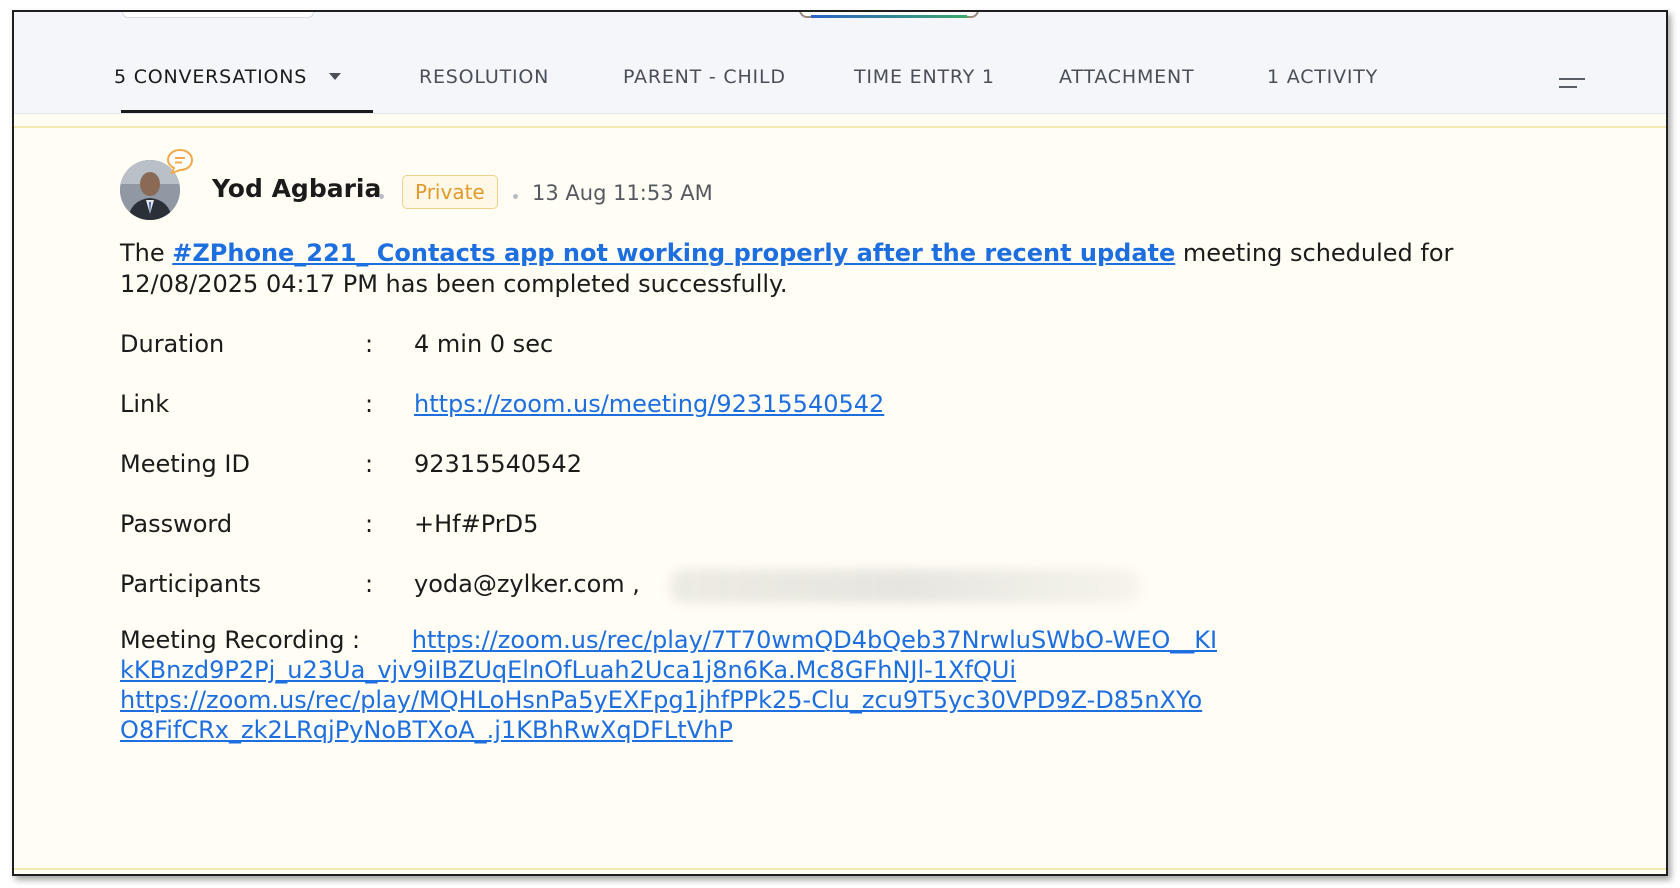  I want to click on password-label: Password, so click(176, 524).